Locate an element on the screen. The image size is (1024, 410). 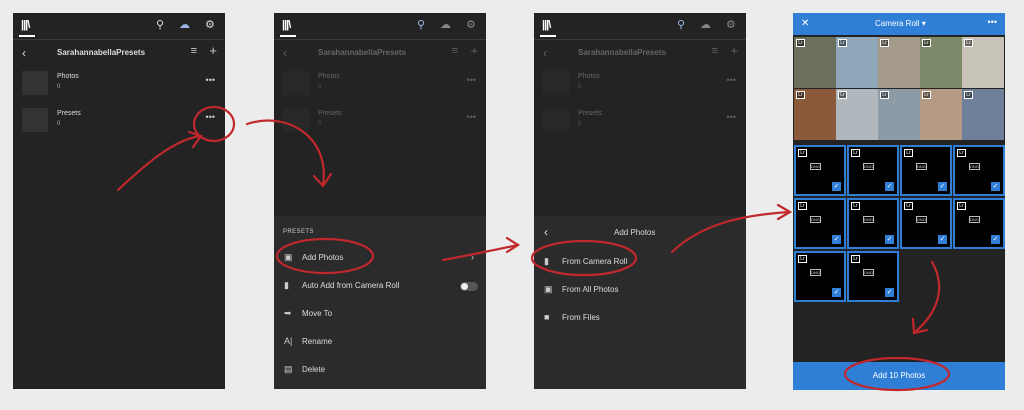
menu-item-move-to: ➥ Move To is located at coordinates (380, 314).